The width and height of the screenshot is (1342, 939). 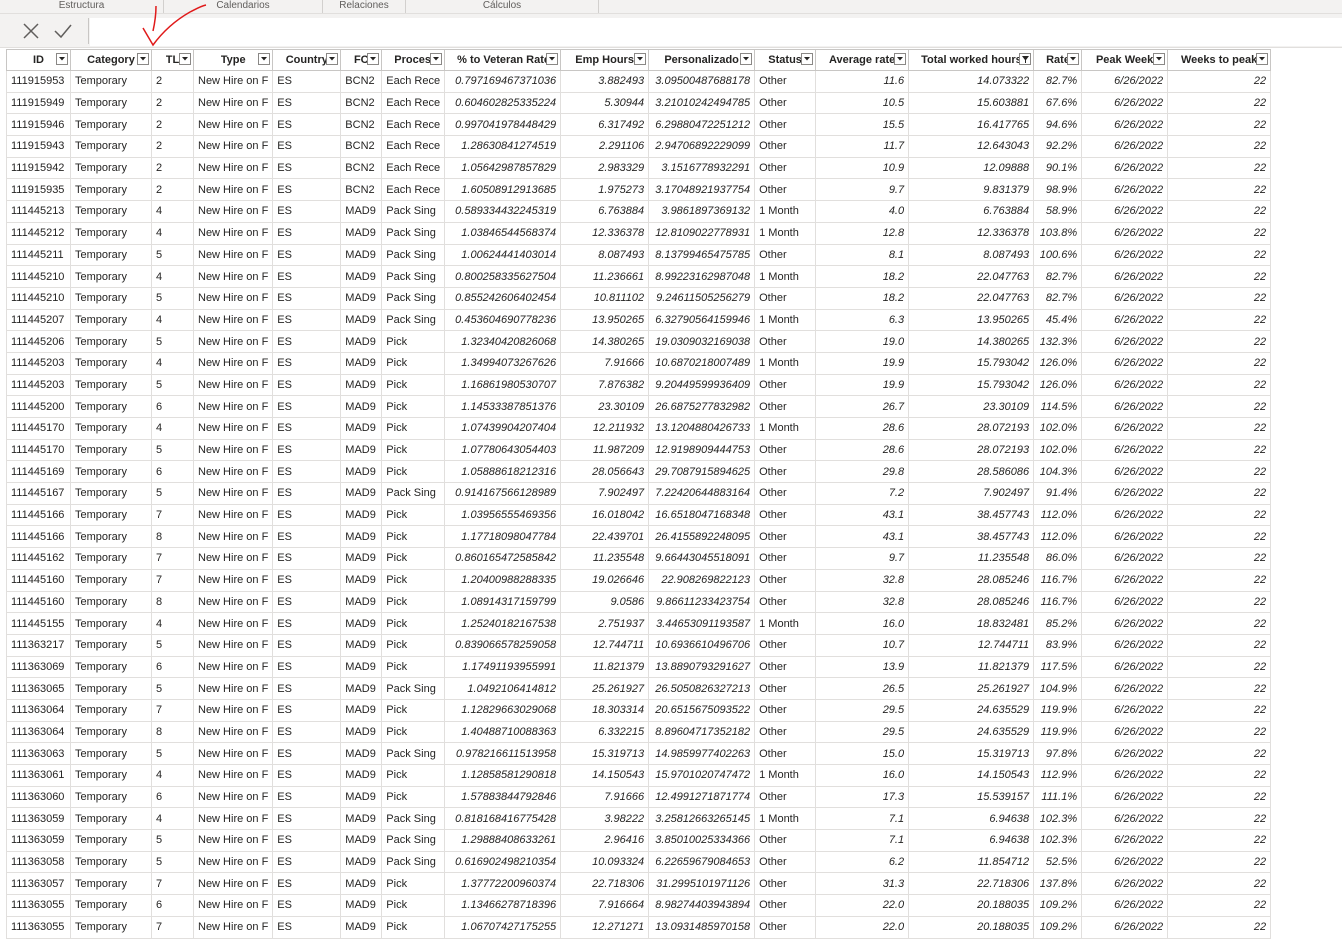 What do you see at coordinates (503, 60) in the screenshot?
I see `column-header-to-veteran-rate: % to Veteran Rate` at bounding box center [503, 60].